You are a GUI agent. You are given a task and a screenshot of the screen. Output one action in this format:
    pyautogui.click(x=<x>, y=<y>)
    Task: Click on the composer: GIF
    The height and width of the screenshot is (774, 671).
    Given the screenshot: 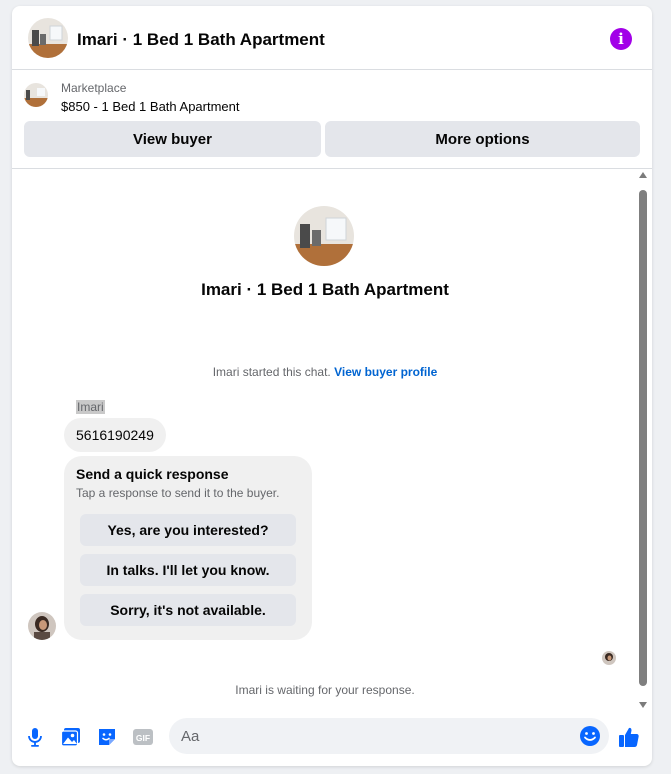 What is the action you would take?
    pyautogui.click(x=332, y=737)
    